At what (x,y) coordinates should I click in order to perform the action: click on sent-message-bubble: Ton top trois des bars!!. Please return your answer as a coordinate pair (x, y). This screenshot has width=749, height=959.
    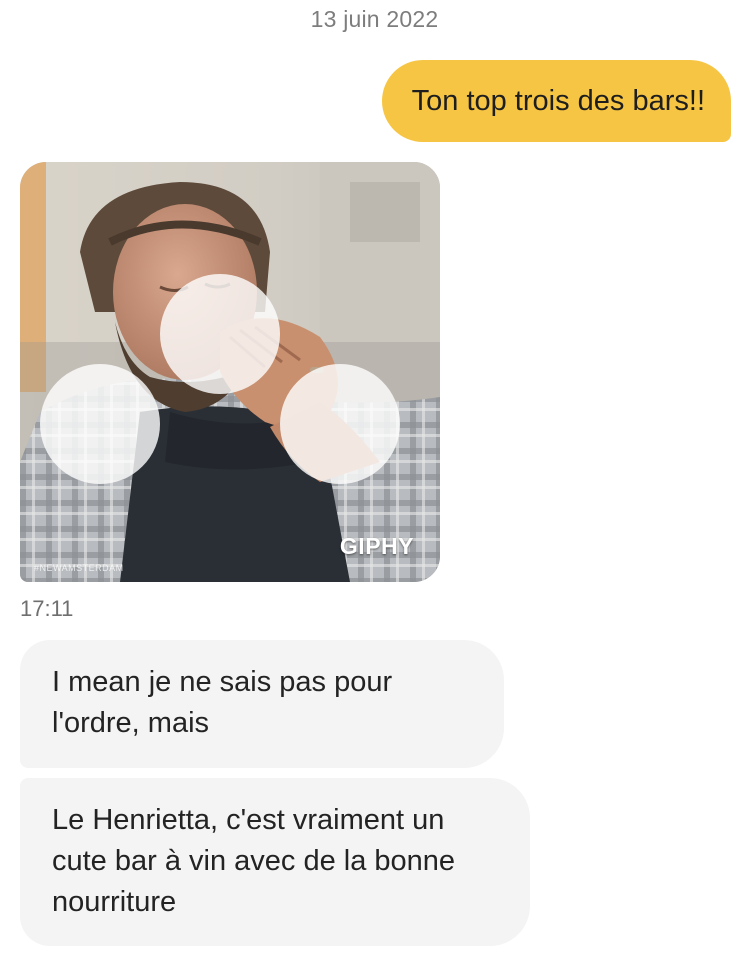
    Looking at the image, I should click on (556, 101).